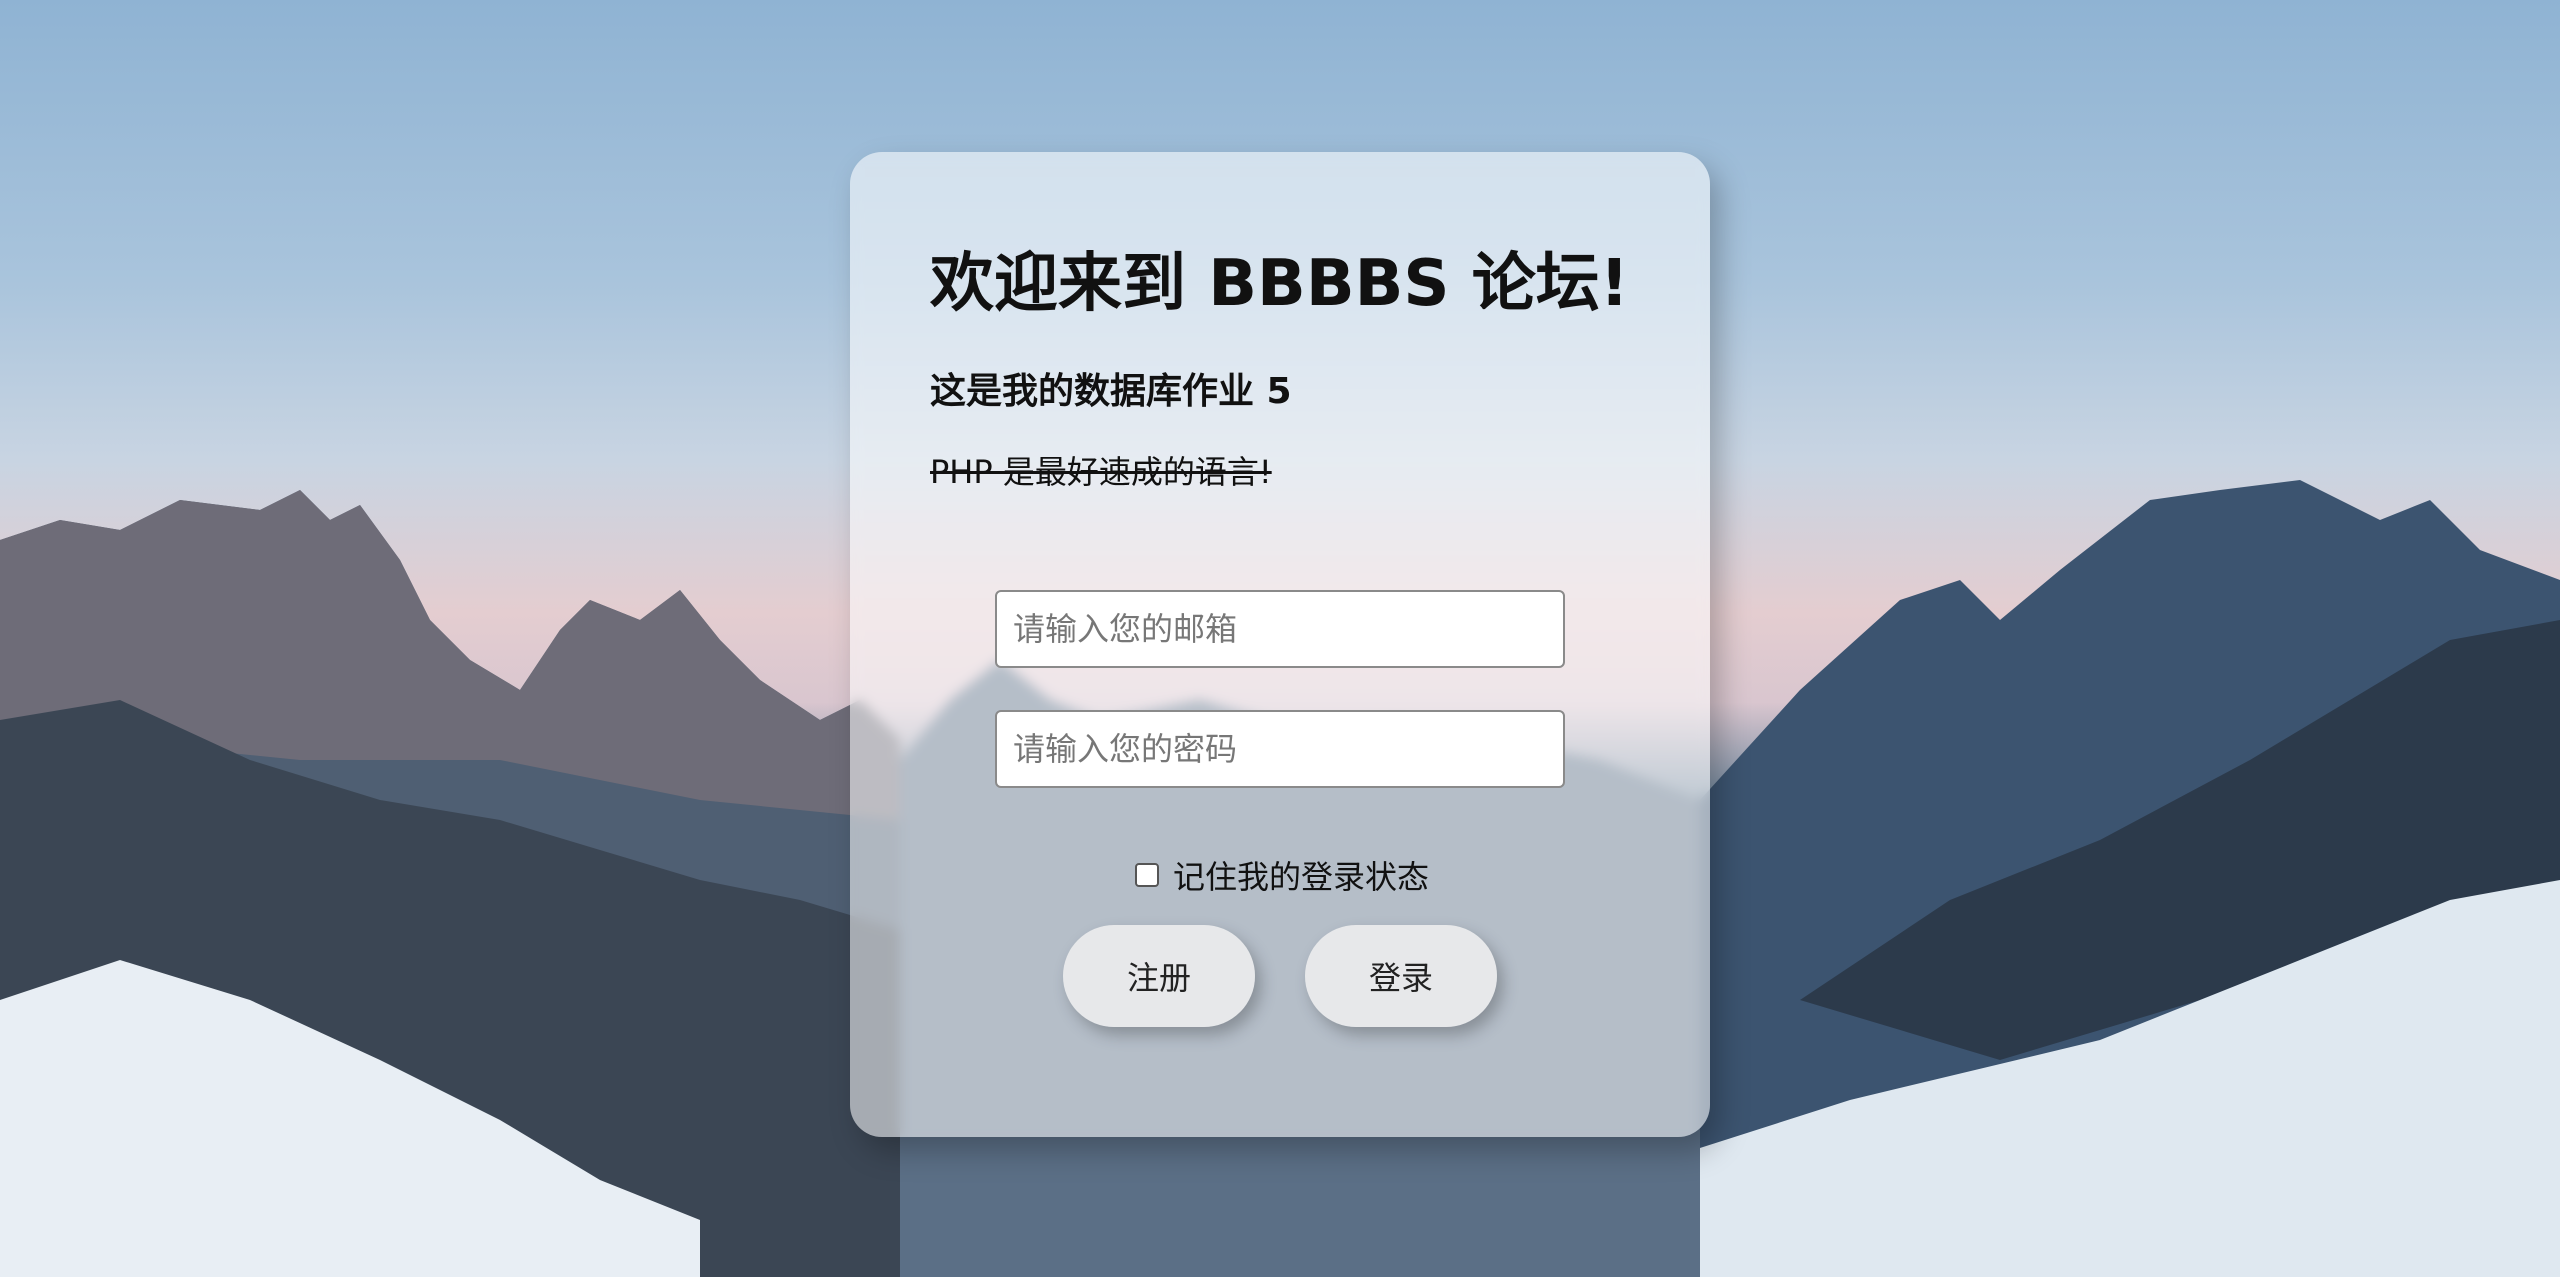  Describe the element at coordinates (1401, 976) in the screenshot. I see `login-button: 登录` at that location.